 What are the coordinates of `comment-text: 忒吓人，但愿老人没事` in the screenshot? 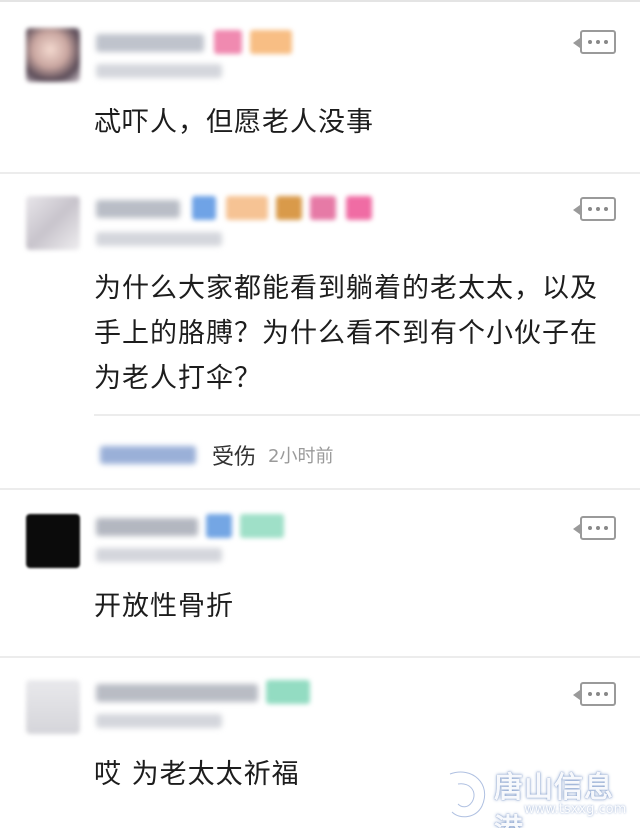 It's located at (234, 122).